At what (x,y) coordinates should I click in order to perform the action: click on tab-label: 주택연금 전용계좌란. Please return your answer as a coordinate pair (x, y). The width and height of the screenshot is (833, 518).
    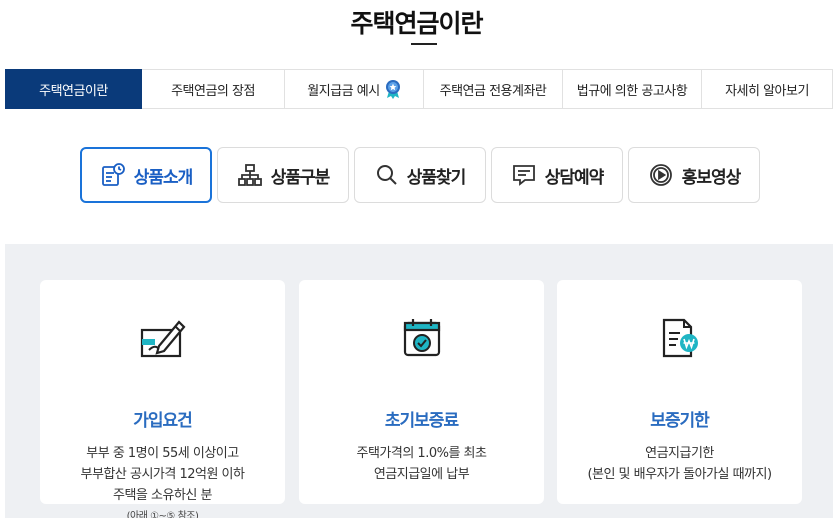
    Looking at the image, I should click on (493, 91).